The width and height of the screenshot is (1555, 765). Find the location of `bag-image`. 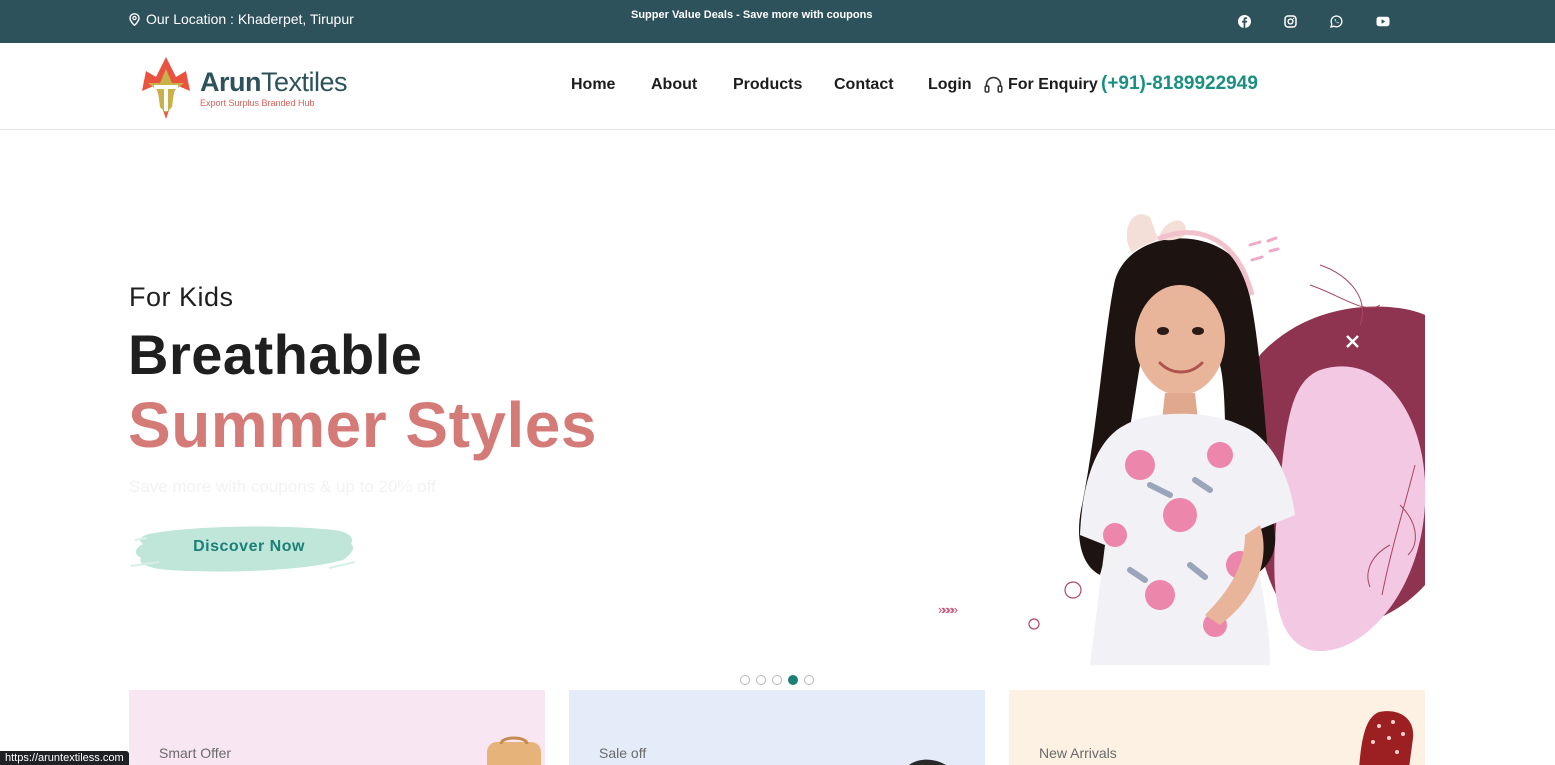

bag-image is located at coordinates (514, 750).